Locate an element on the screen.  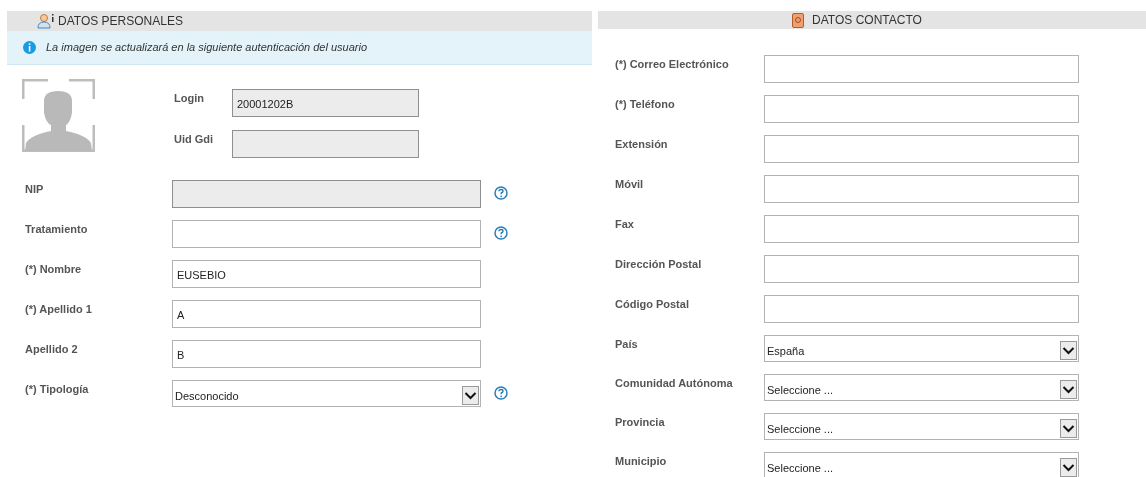
field-label: Extensión is located at coordinates (642, 144).